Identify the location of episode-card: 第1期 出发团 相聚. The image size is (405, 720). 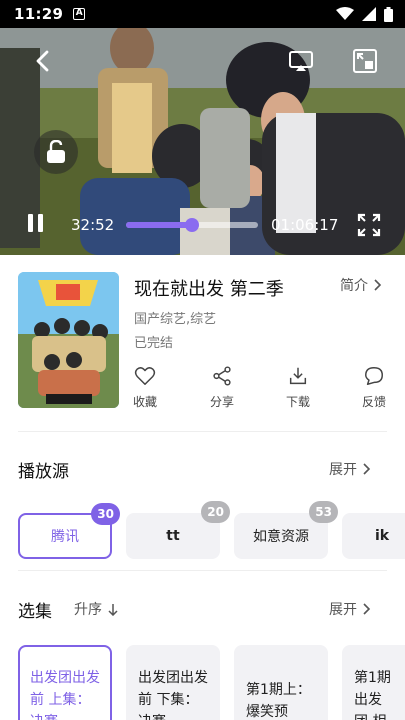
(373, 682).